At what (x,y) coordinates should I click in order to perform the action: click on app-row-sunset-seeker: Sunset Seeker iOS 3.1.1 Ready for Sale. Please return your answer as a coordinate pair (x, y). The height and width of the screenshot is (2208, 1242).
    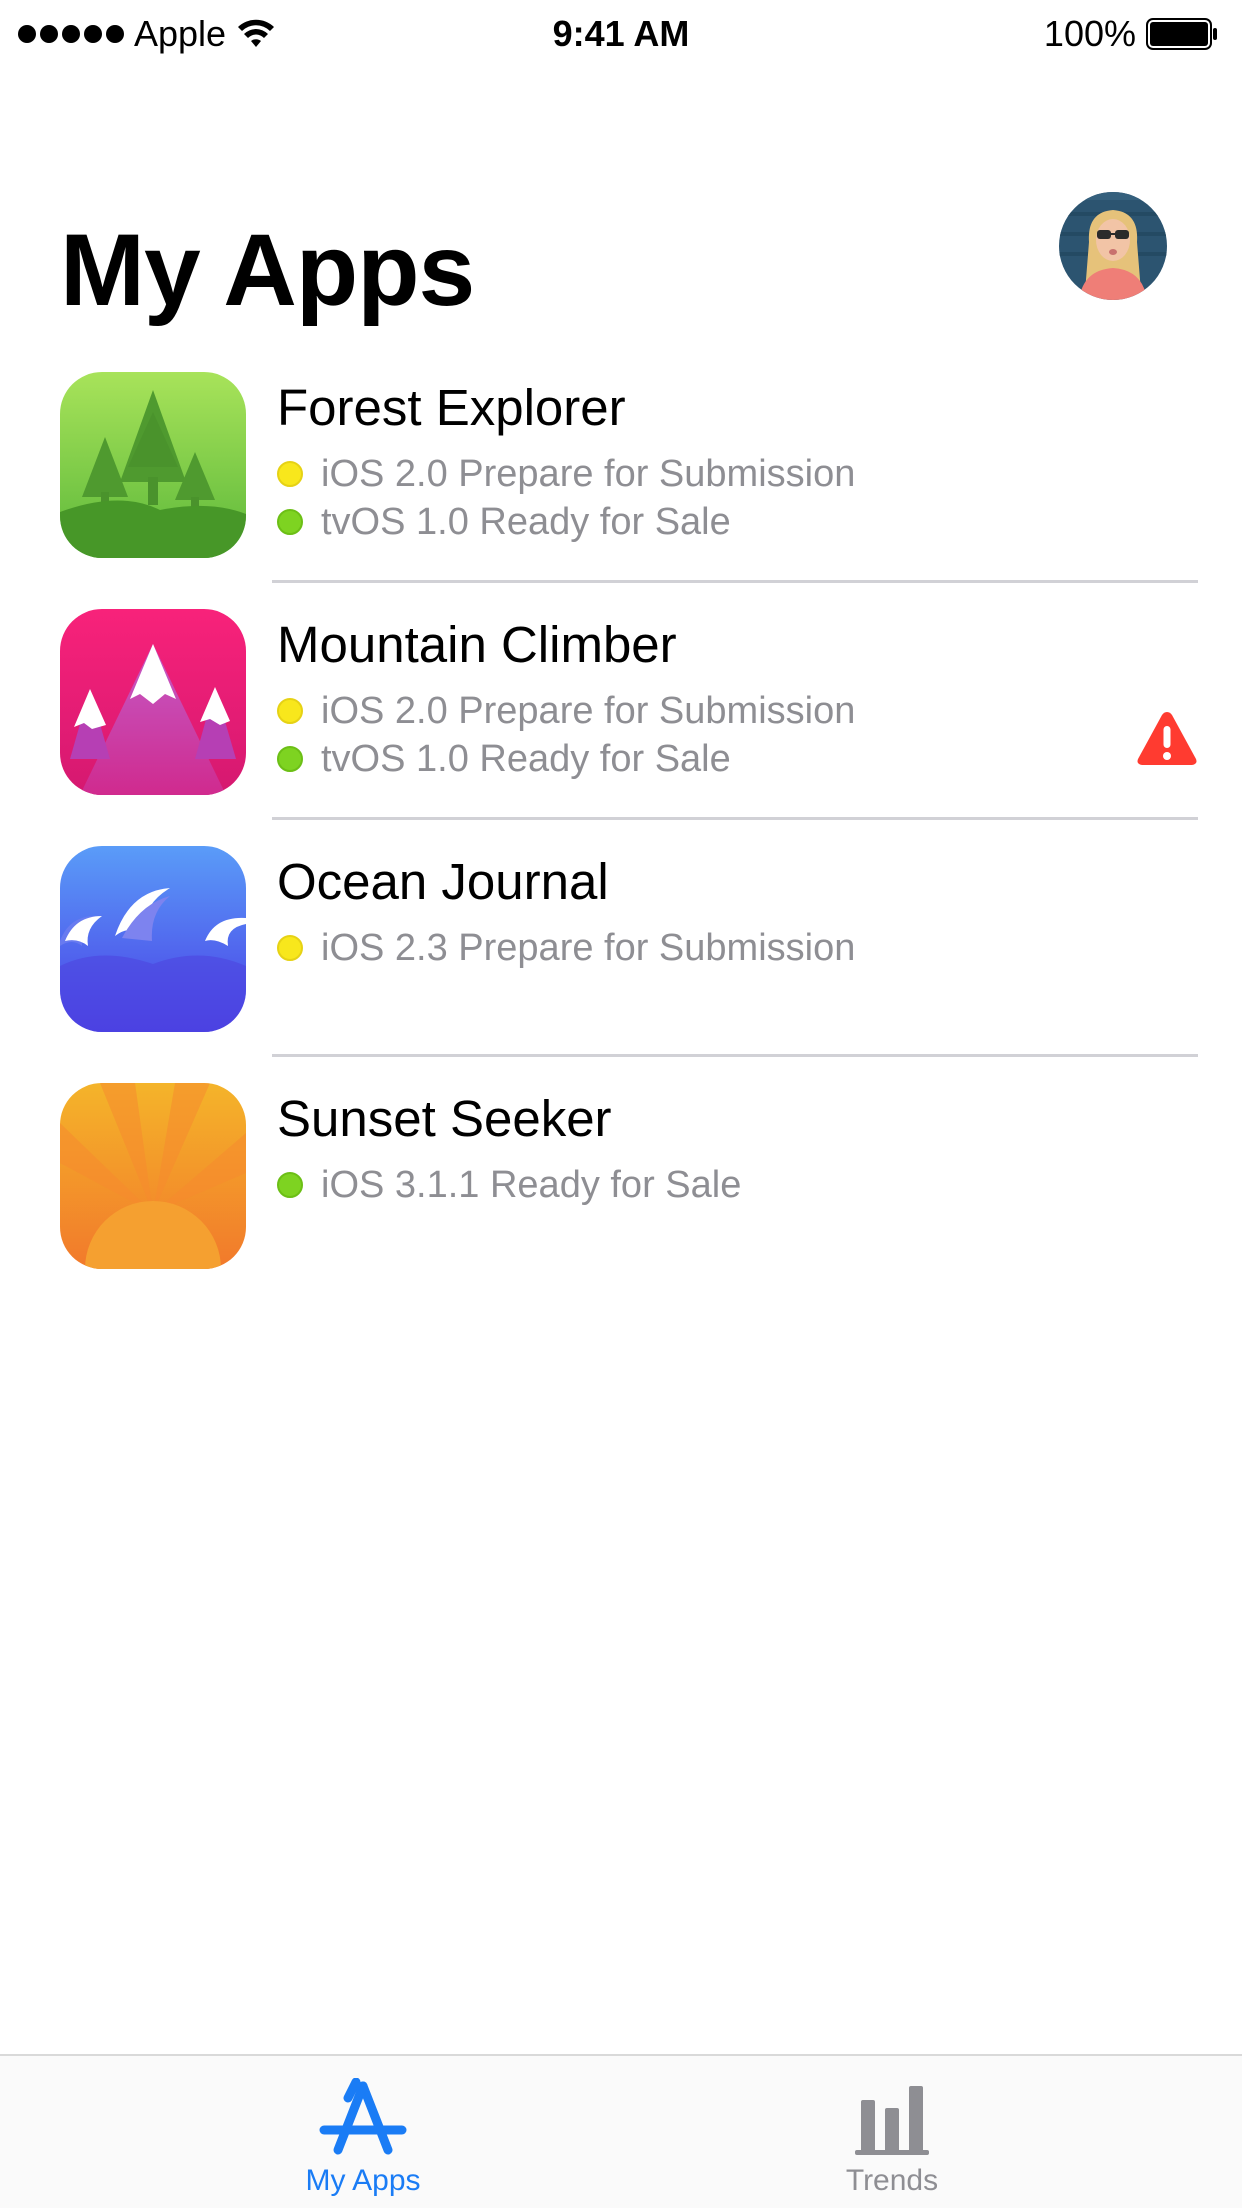
    Looking at the image, I should click on (621, 1201).